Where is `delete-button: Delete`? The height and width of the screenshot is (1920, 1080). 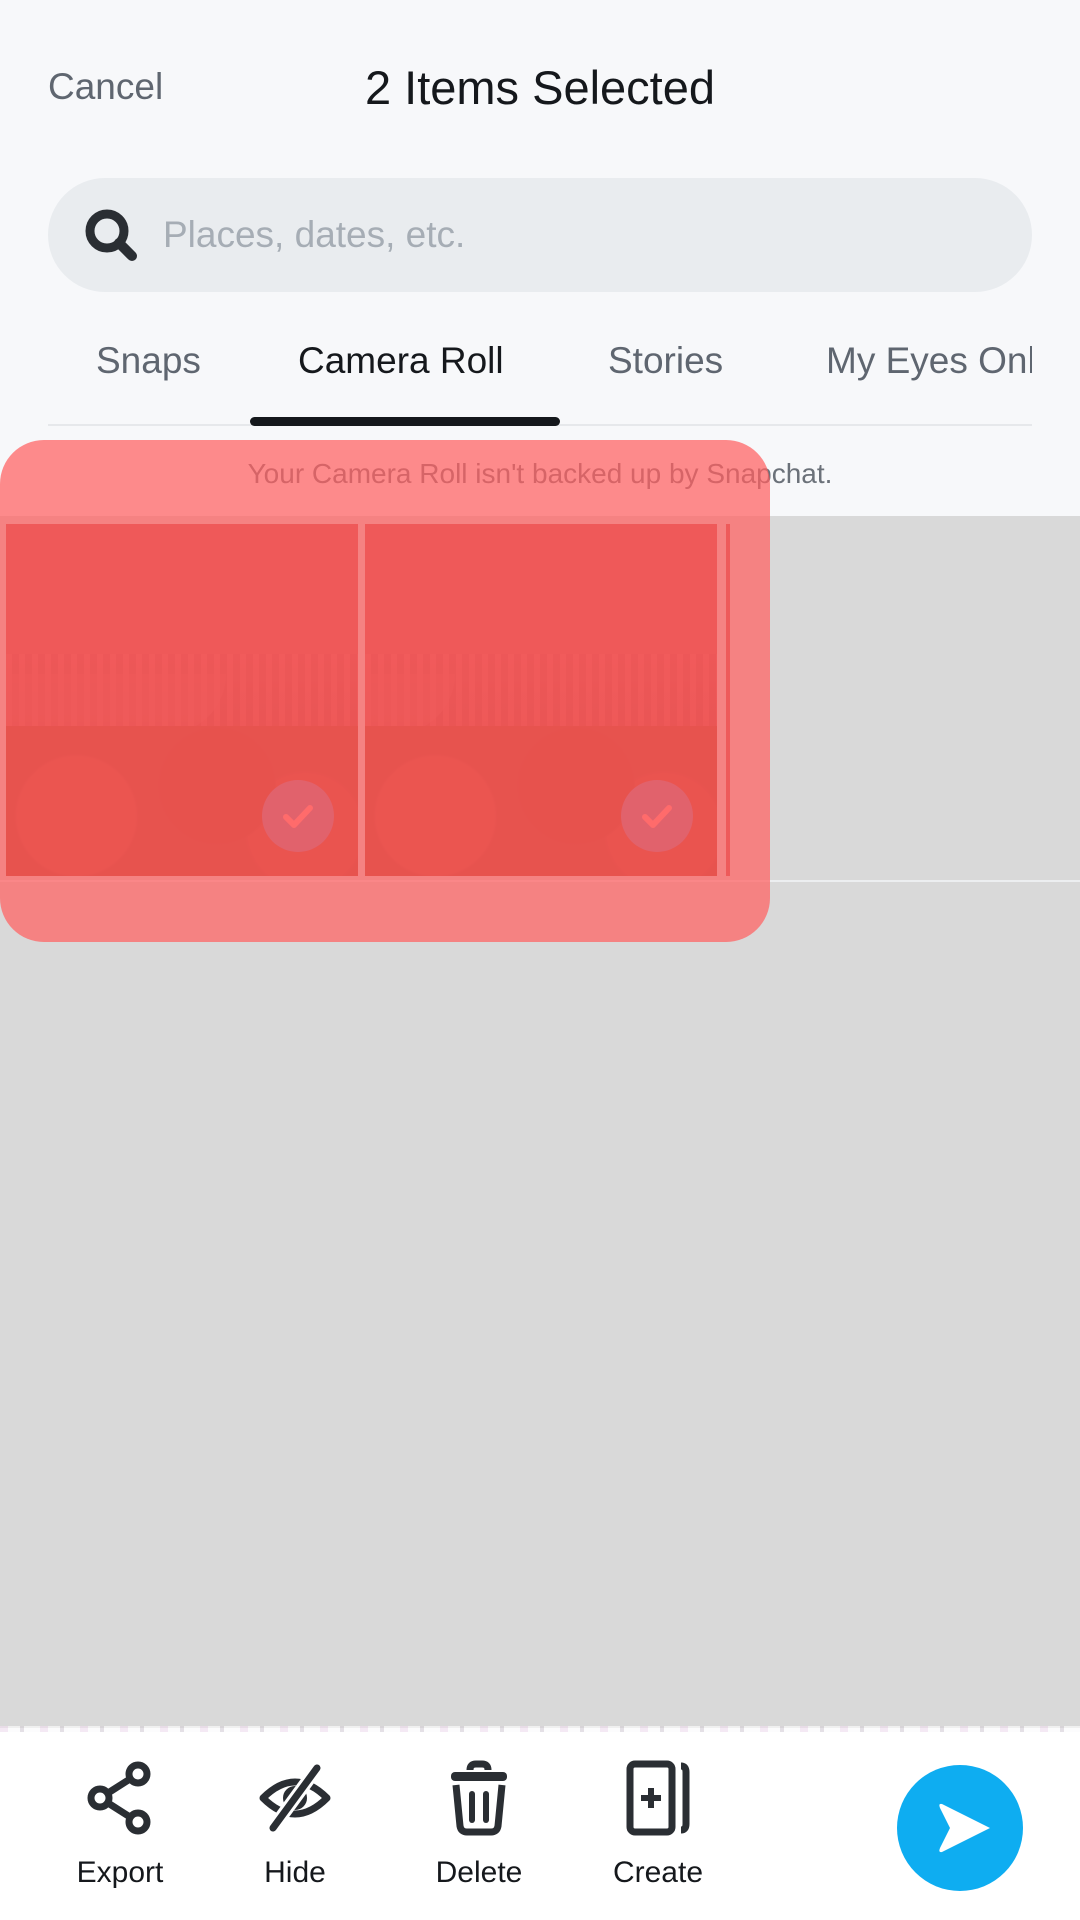 delete-button: Delete is located at coordinates (479, 1824).